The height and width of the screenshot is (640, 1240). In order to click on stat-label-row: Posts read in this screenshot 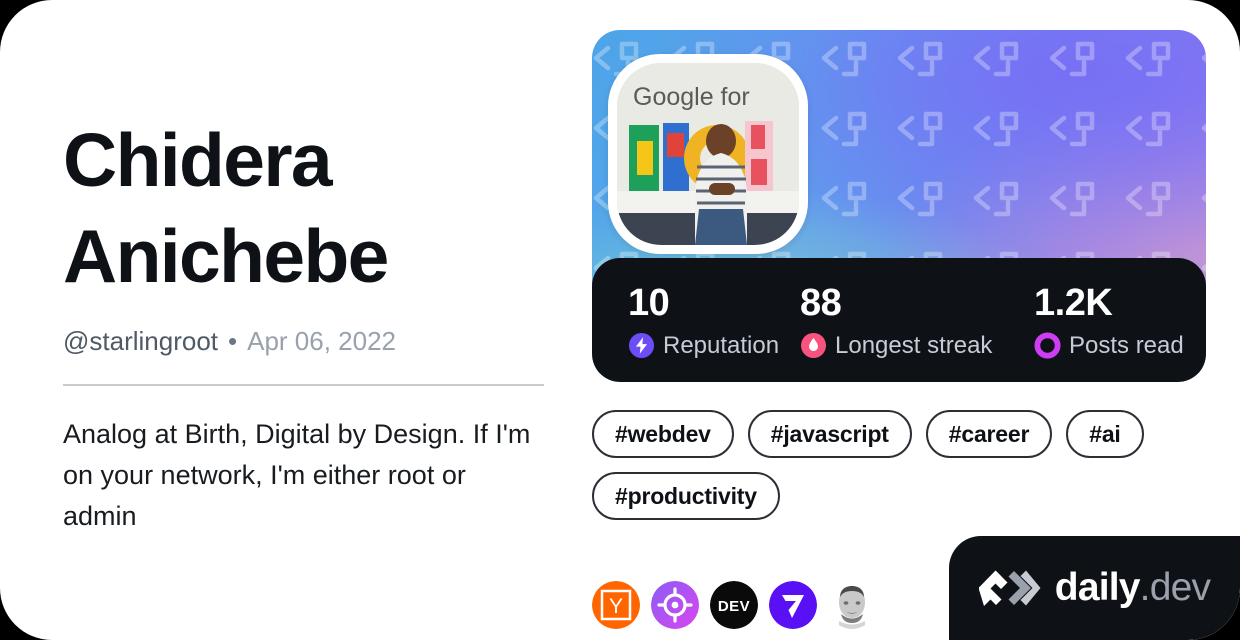, I will do `click(1109, 346)`.